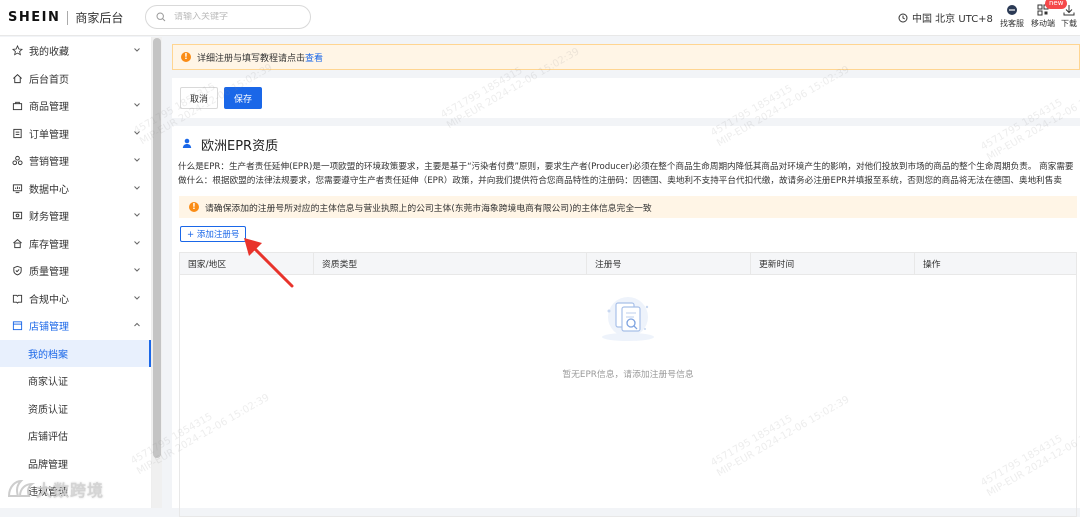  I want to click on sidebar-sub-qualification: 资质认证, so click(75, 409).